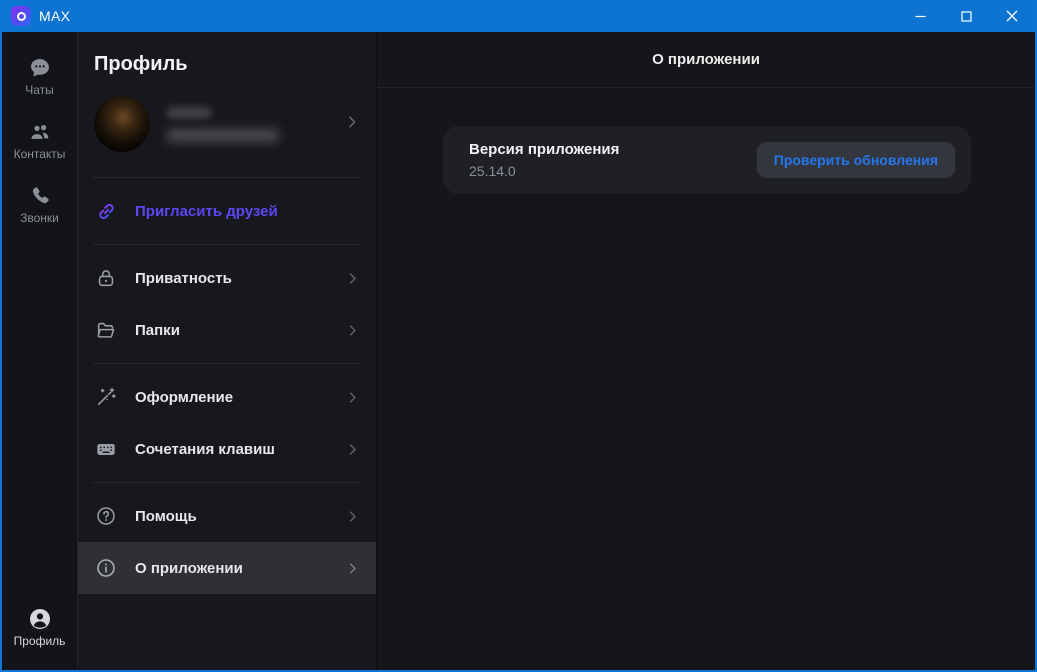  What do you see at coordinates (184, 397) in the screenshot?
I see `menu-item-label: Оформление` at bounding box center [184, 397].